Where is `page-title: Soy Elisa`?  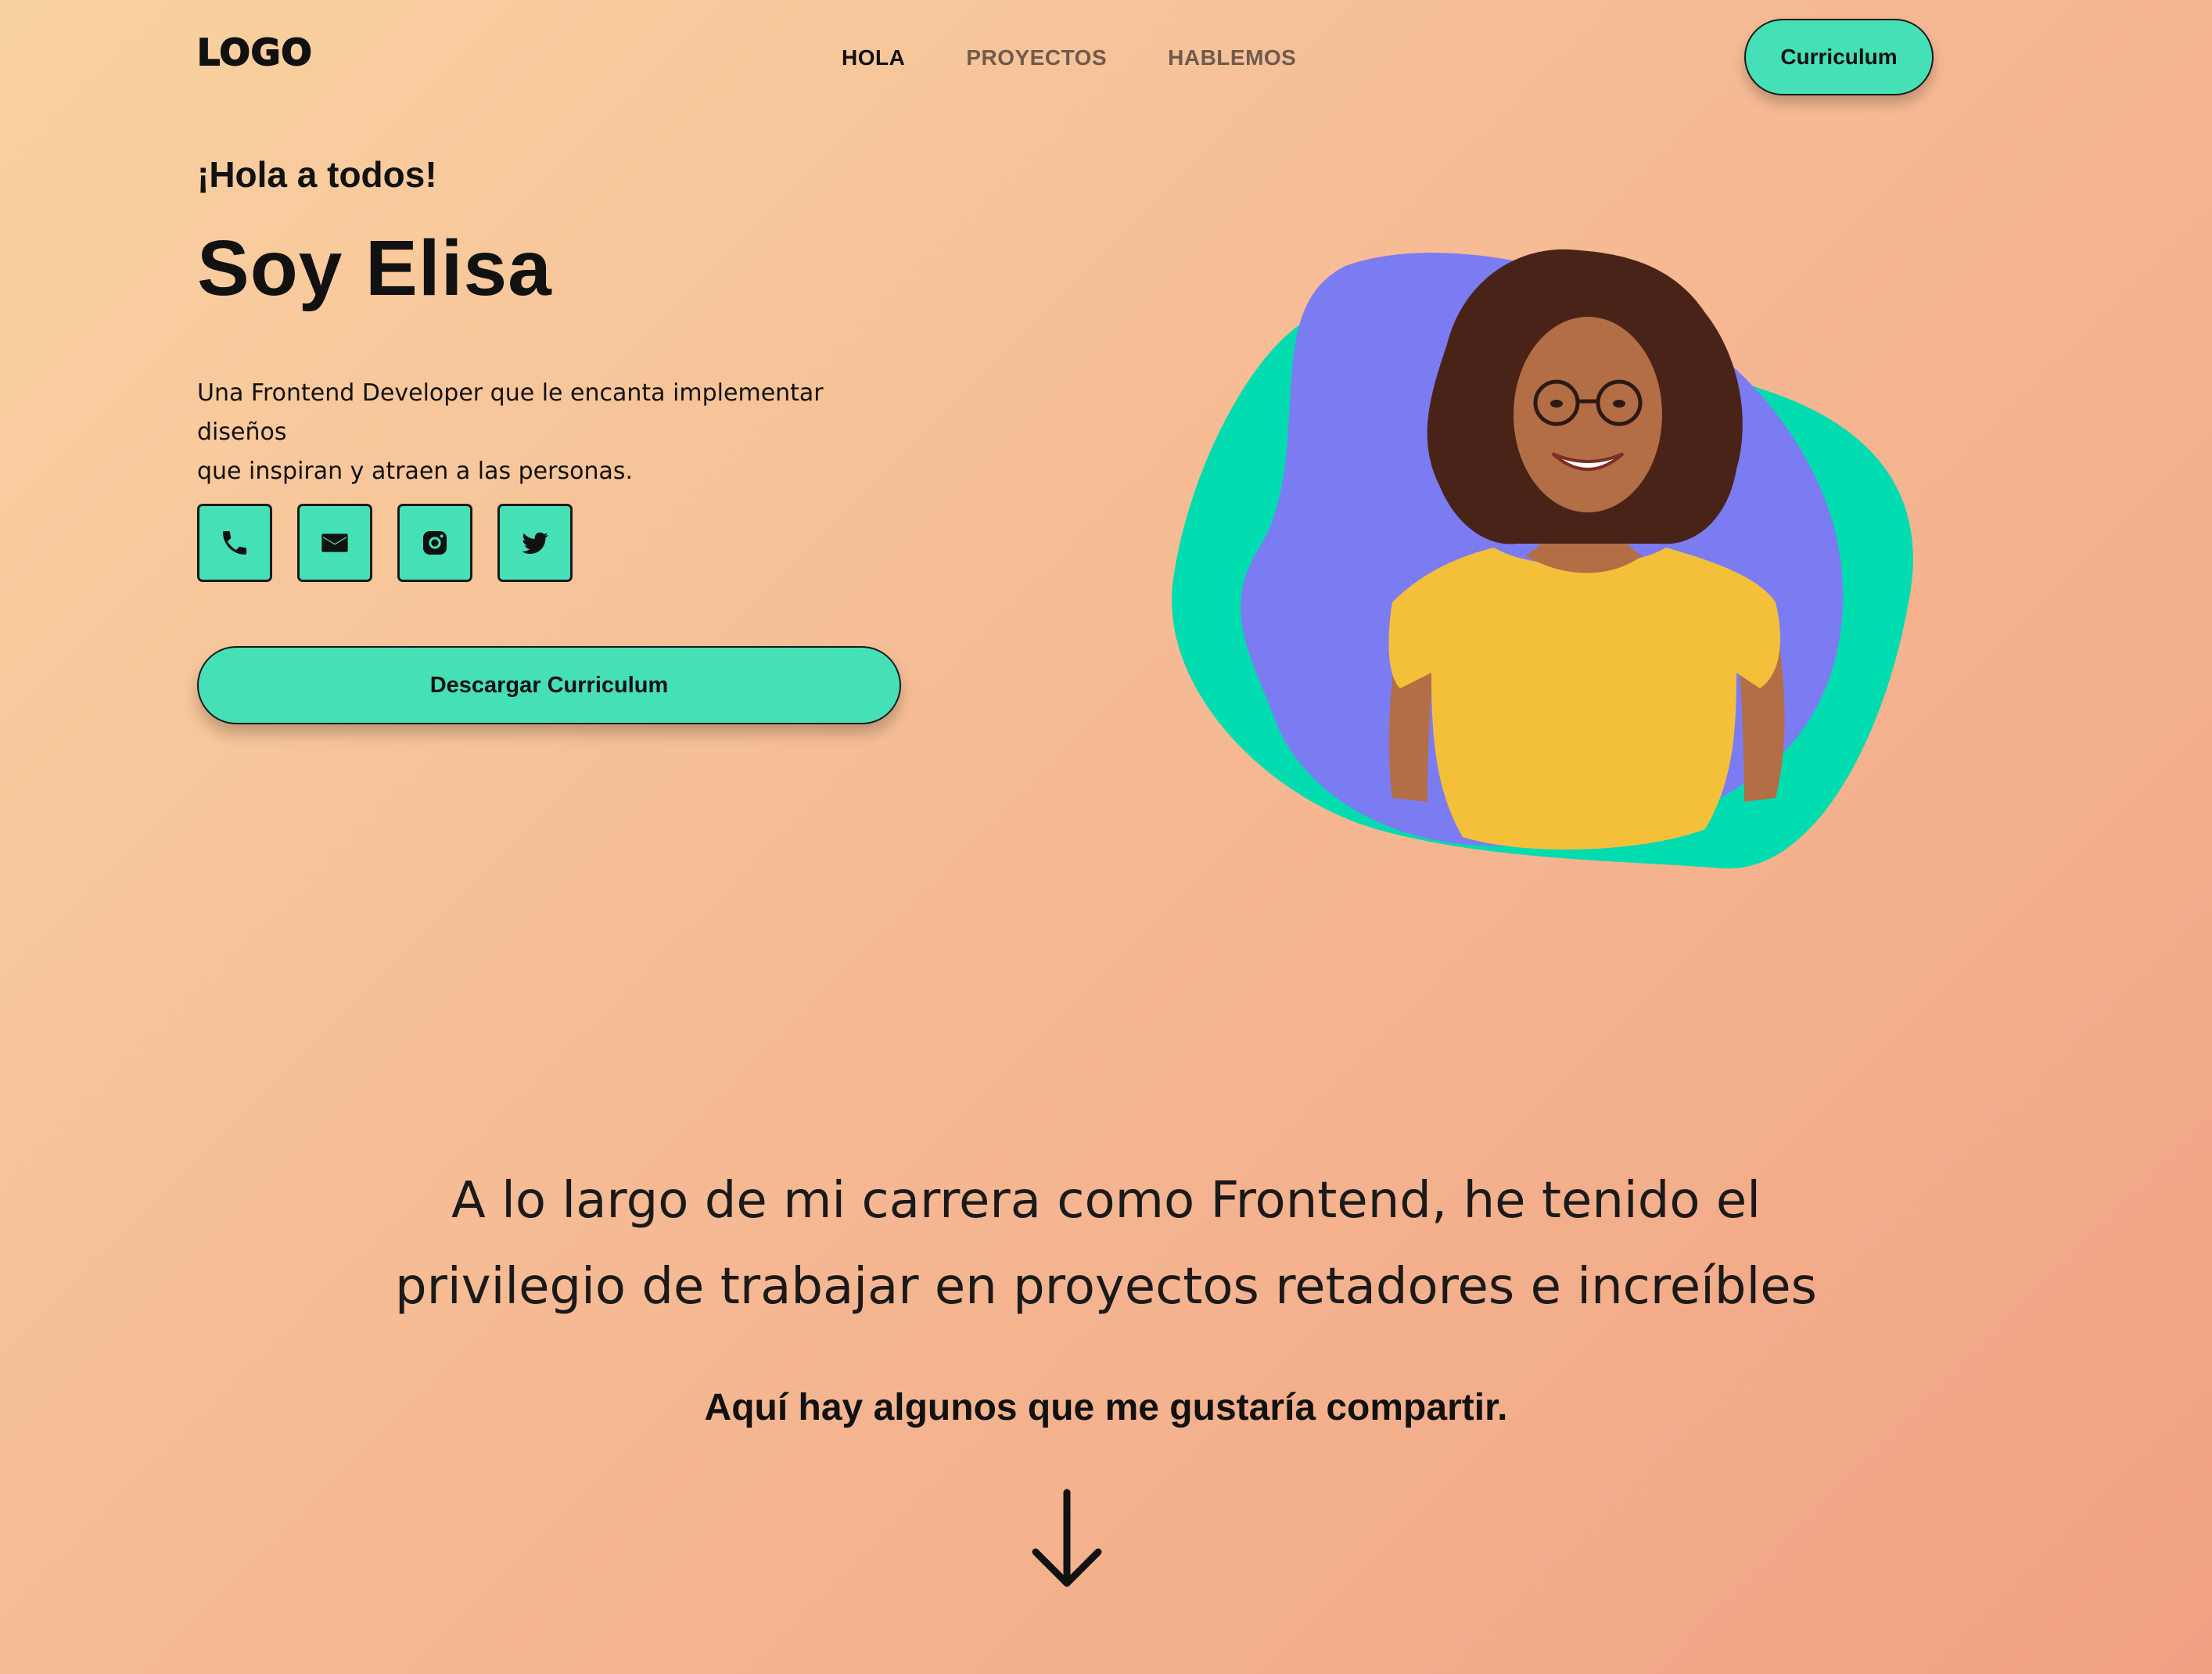 page-title: Soy Elisa is located at coordinates (374, 268).